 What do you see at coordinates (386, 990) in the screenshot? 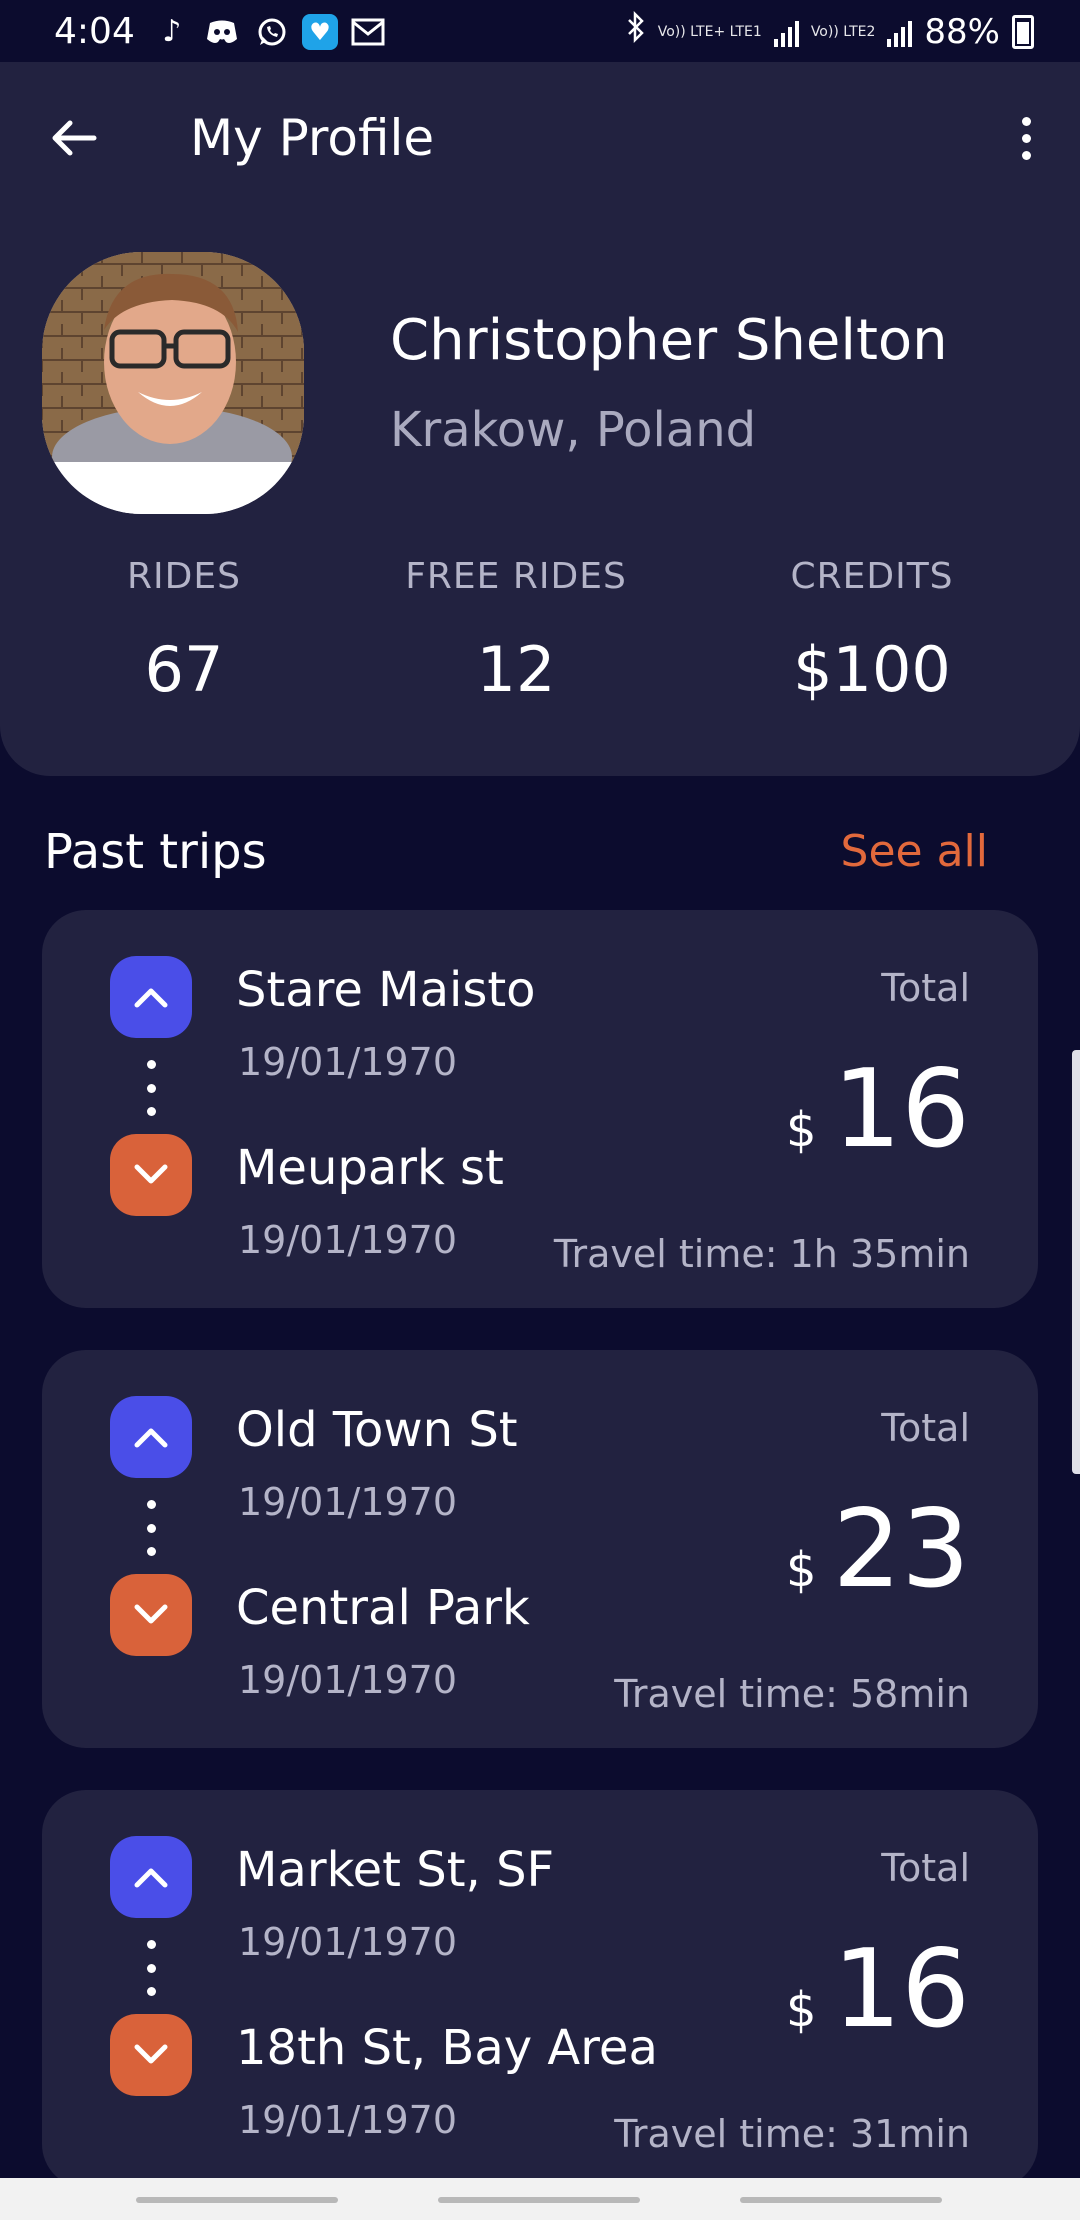
I see `trip-from: Stare Maisto` at bounding box center [386, 990].